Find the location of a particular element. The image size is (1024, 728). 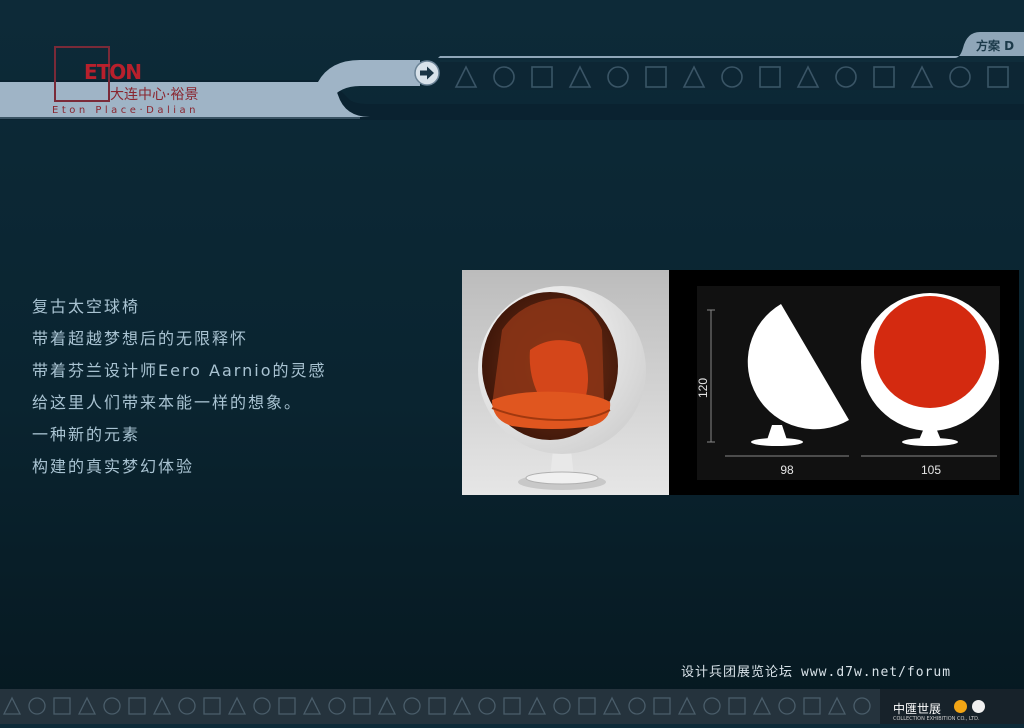

ball-chair-photo is located at coordinates (565, 382).